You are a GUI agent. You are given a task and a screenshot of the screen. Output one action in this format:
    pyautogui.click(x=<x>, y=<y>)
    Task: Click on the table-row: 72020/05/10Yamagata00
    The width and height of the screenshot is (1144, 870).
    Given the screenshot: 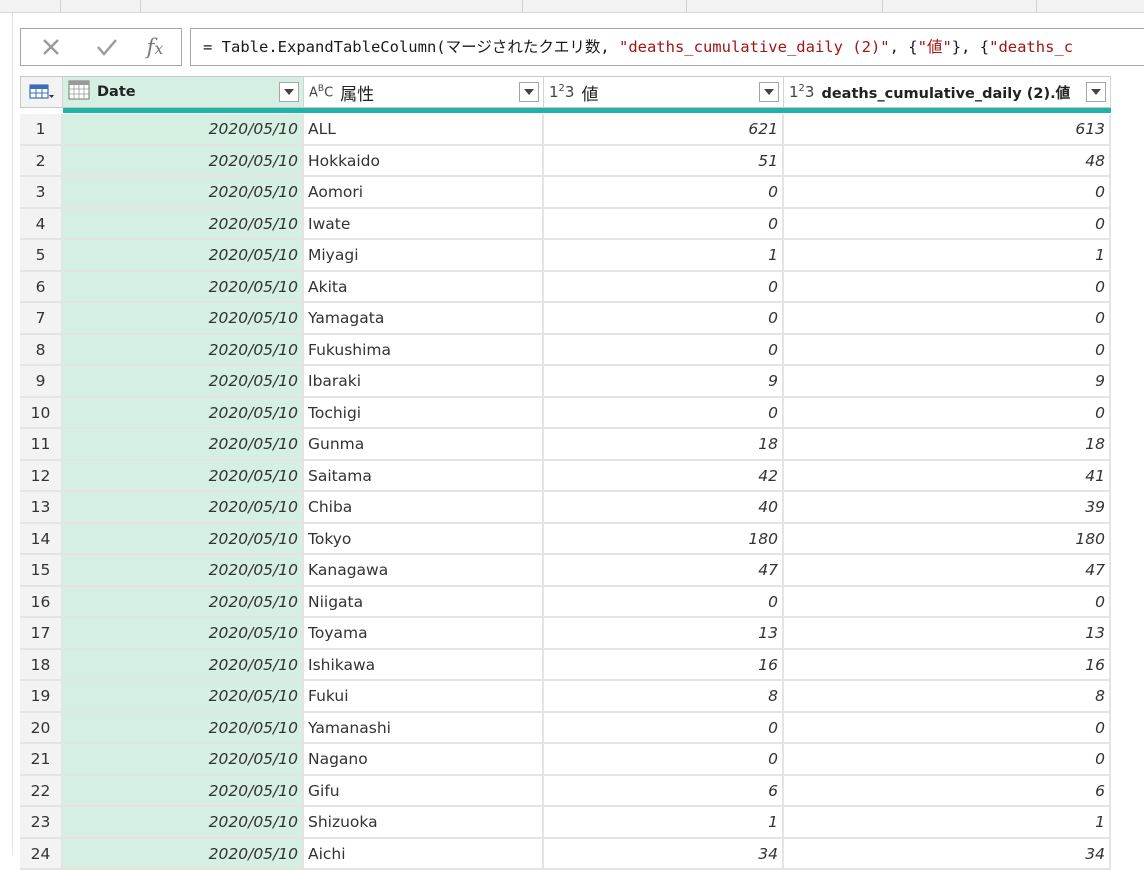 What is the action you would take?
    pyautogui.click(x=565, y=319)
    